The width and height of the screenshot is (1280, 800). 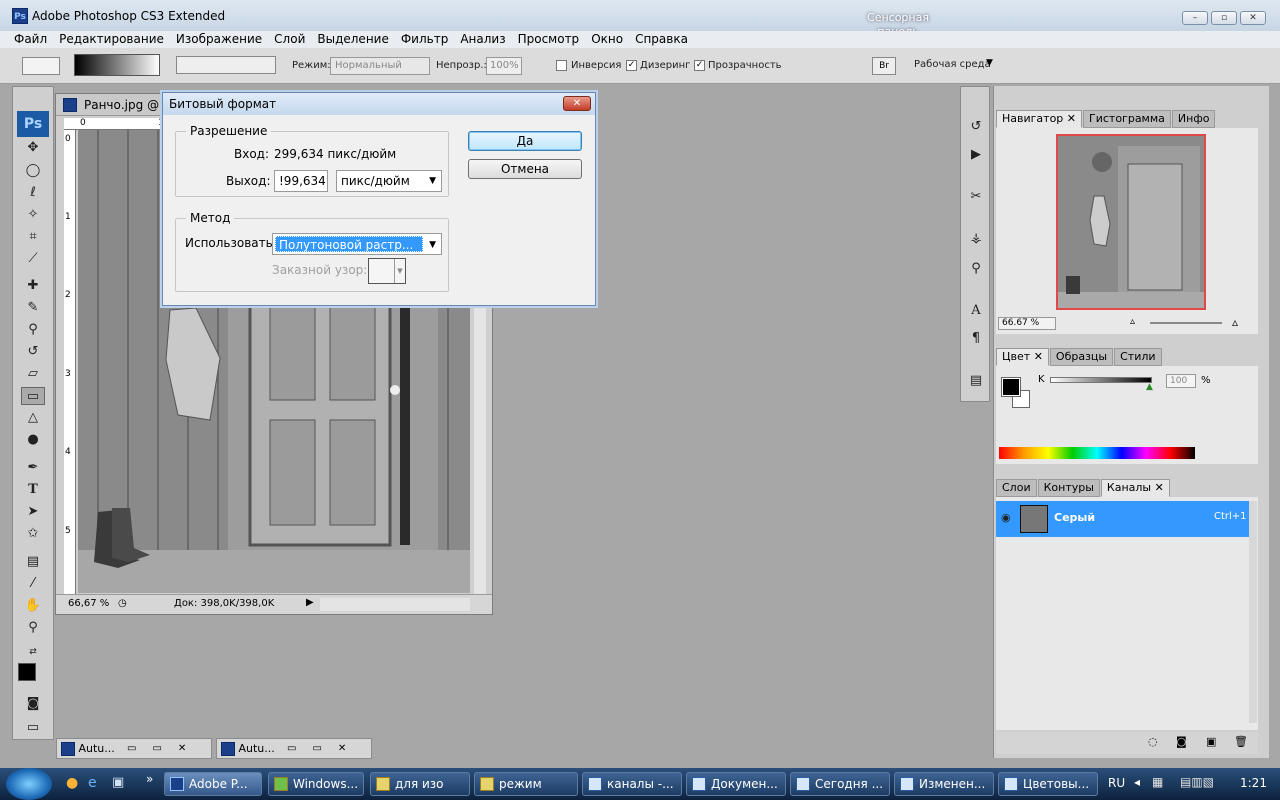 I want to click on network-icon: ▦, so click(x=1157, y=782).